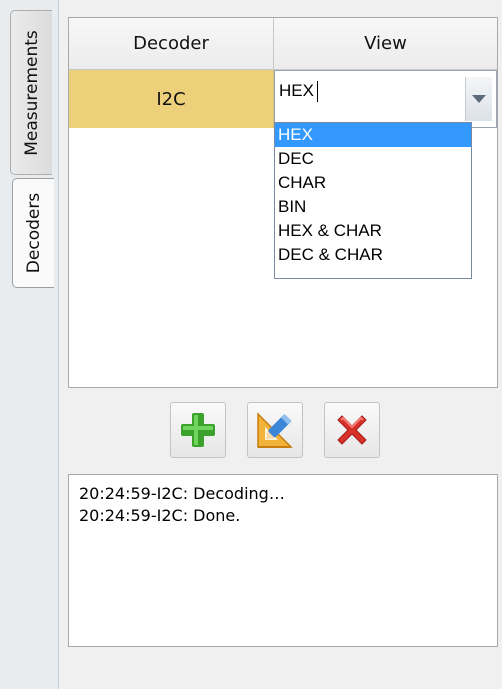  What do you see at coordinates (373, 135) in the screenshot?
I see `dropdown-option-hex: HEX` at bounding box center [373, 135].